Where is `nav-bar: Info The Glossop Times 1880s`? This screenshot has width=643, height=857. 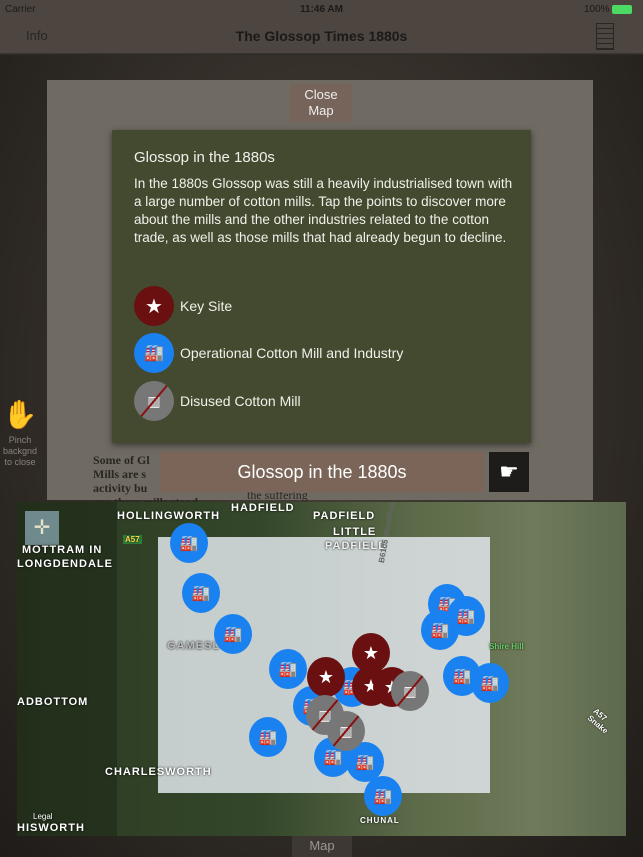
nav-bar: Info The Glossop Times 1880s is located at coordinates (321, 37).